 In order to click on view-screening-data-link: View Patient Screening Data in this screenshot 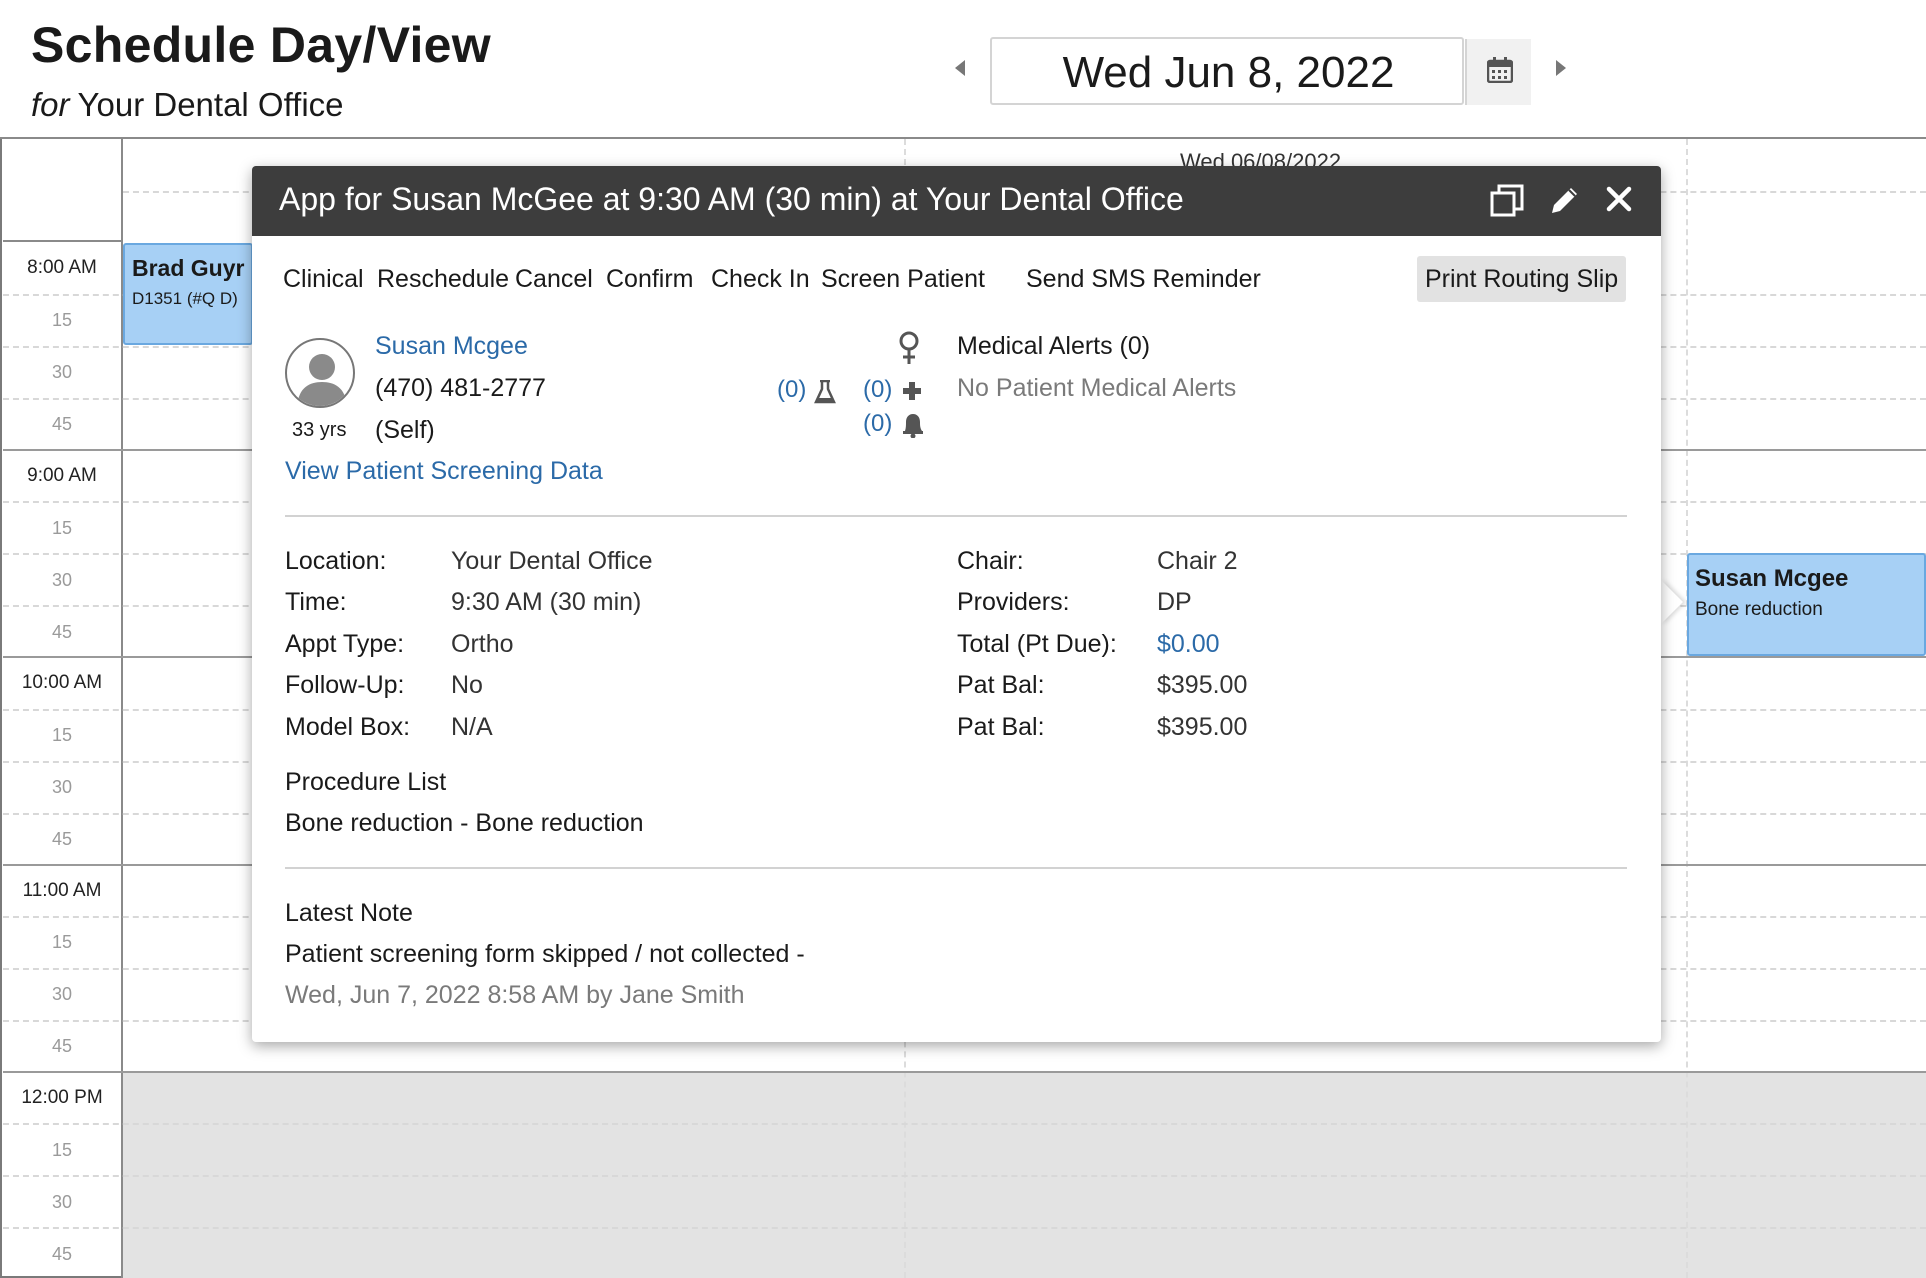, I will do `click(444, 471)`.